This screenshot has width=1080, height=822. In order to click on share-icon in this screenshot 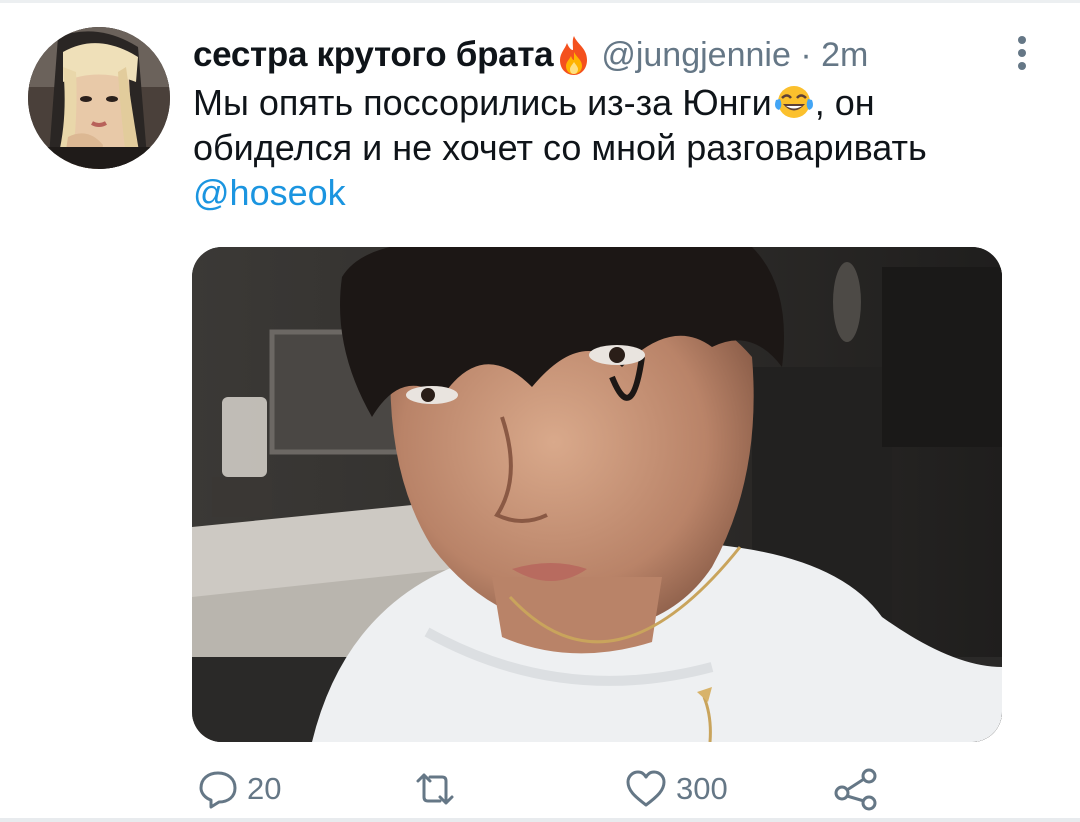, I will do `click(856, 789)`.